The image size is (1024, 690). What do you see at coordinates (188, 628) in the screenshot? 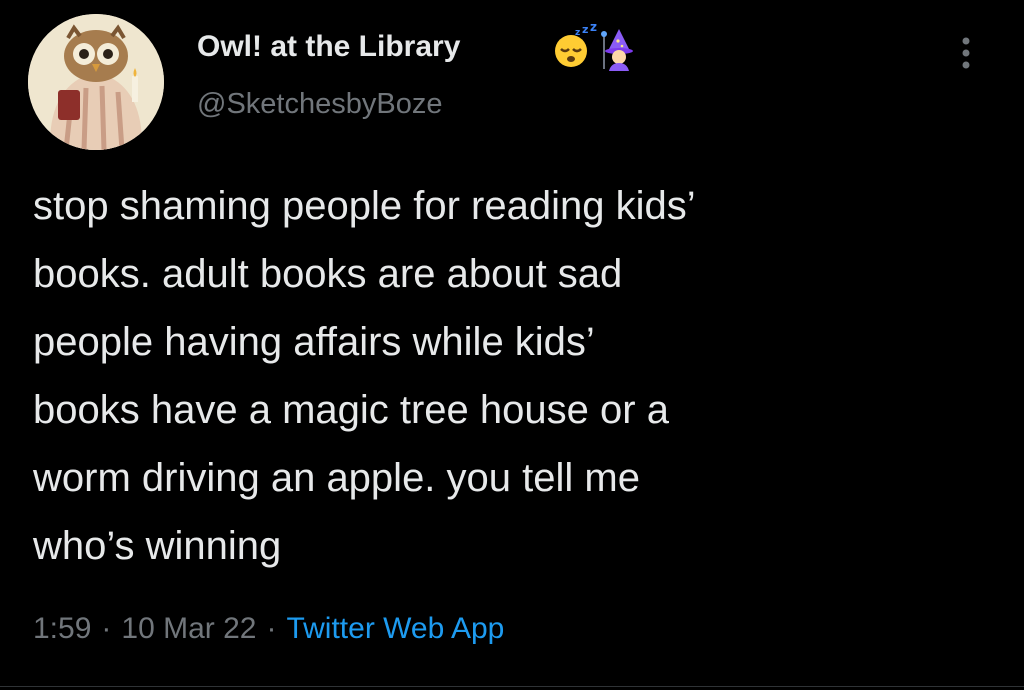
I see `tweet-date: 10 Mar 22` at bounding box center [188, 628].